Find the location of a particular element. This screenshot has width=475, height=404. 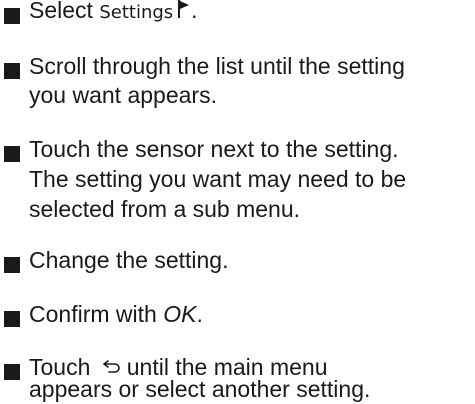

step-text: Select Settings. is located at coordinates (113, 14).